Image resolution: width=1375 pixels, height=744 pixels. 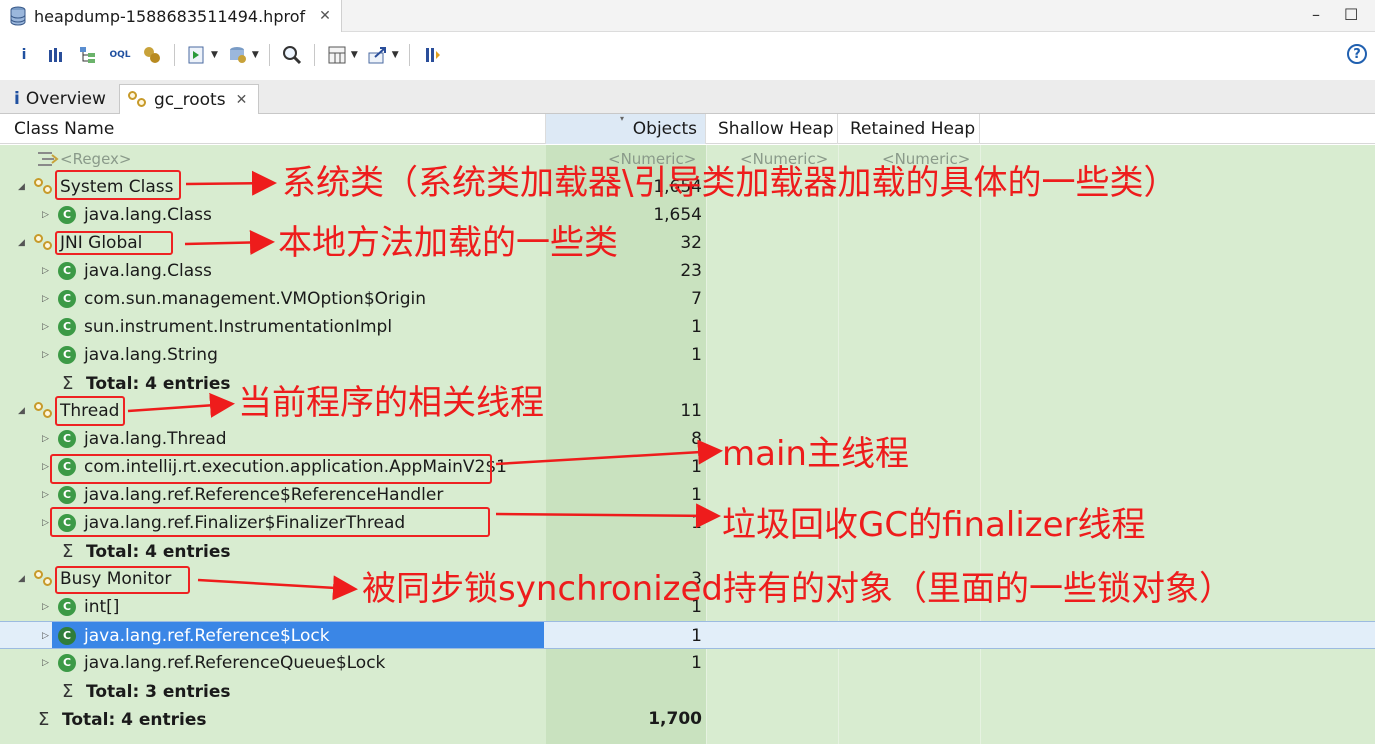 I want to click on total-row: Σ Total: 4 entries, so click(x=687, y=383).